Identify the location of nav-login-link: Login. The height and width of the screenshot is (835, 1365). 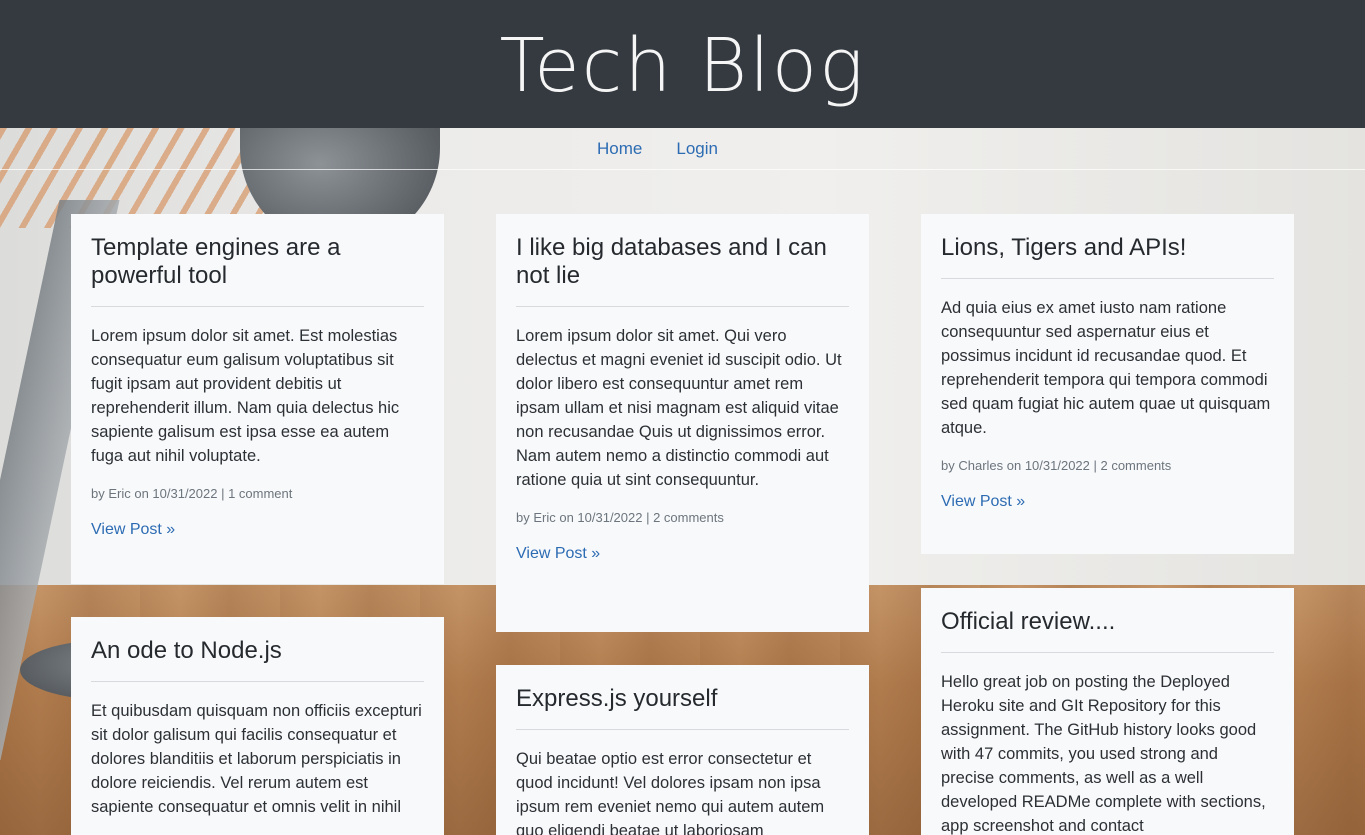
(697, 149).